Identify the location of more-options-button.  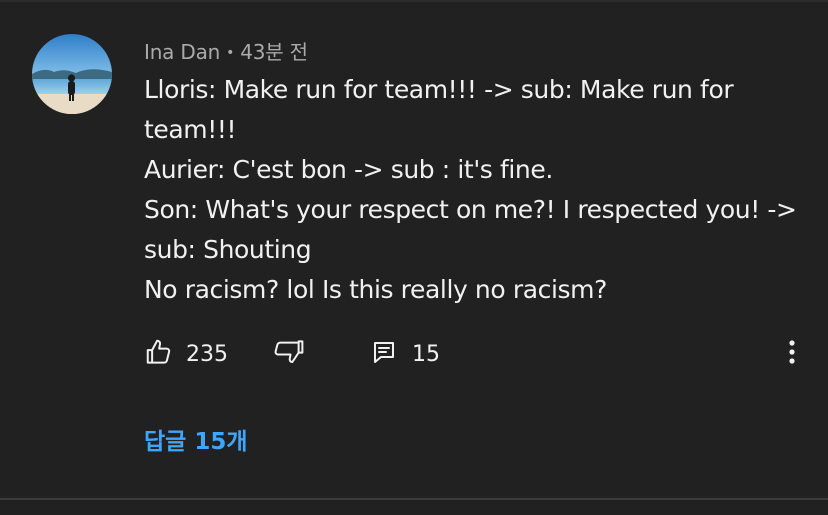
(792, 354).